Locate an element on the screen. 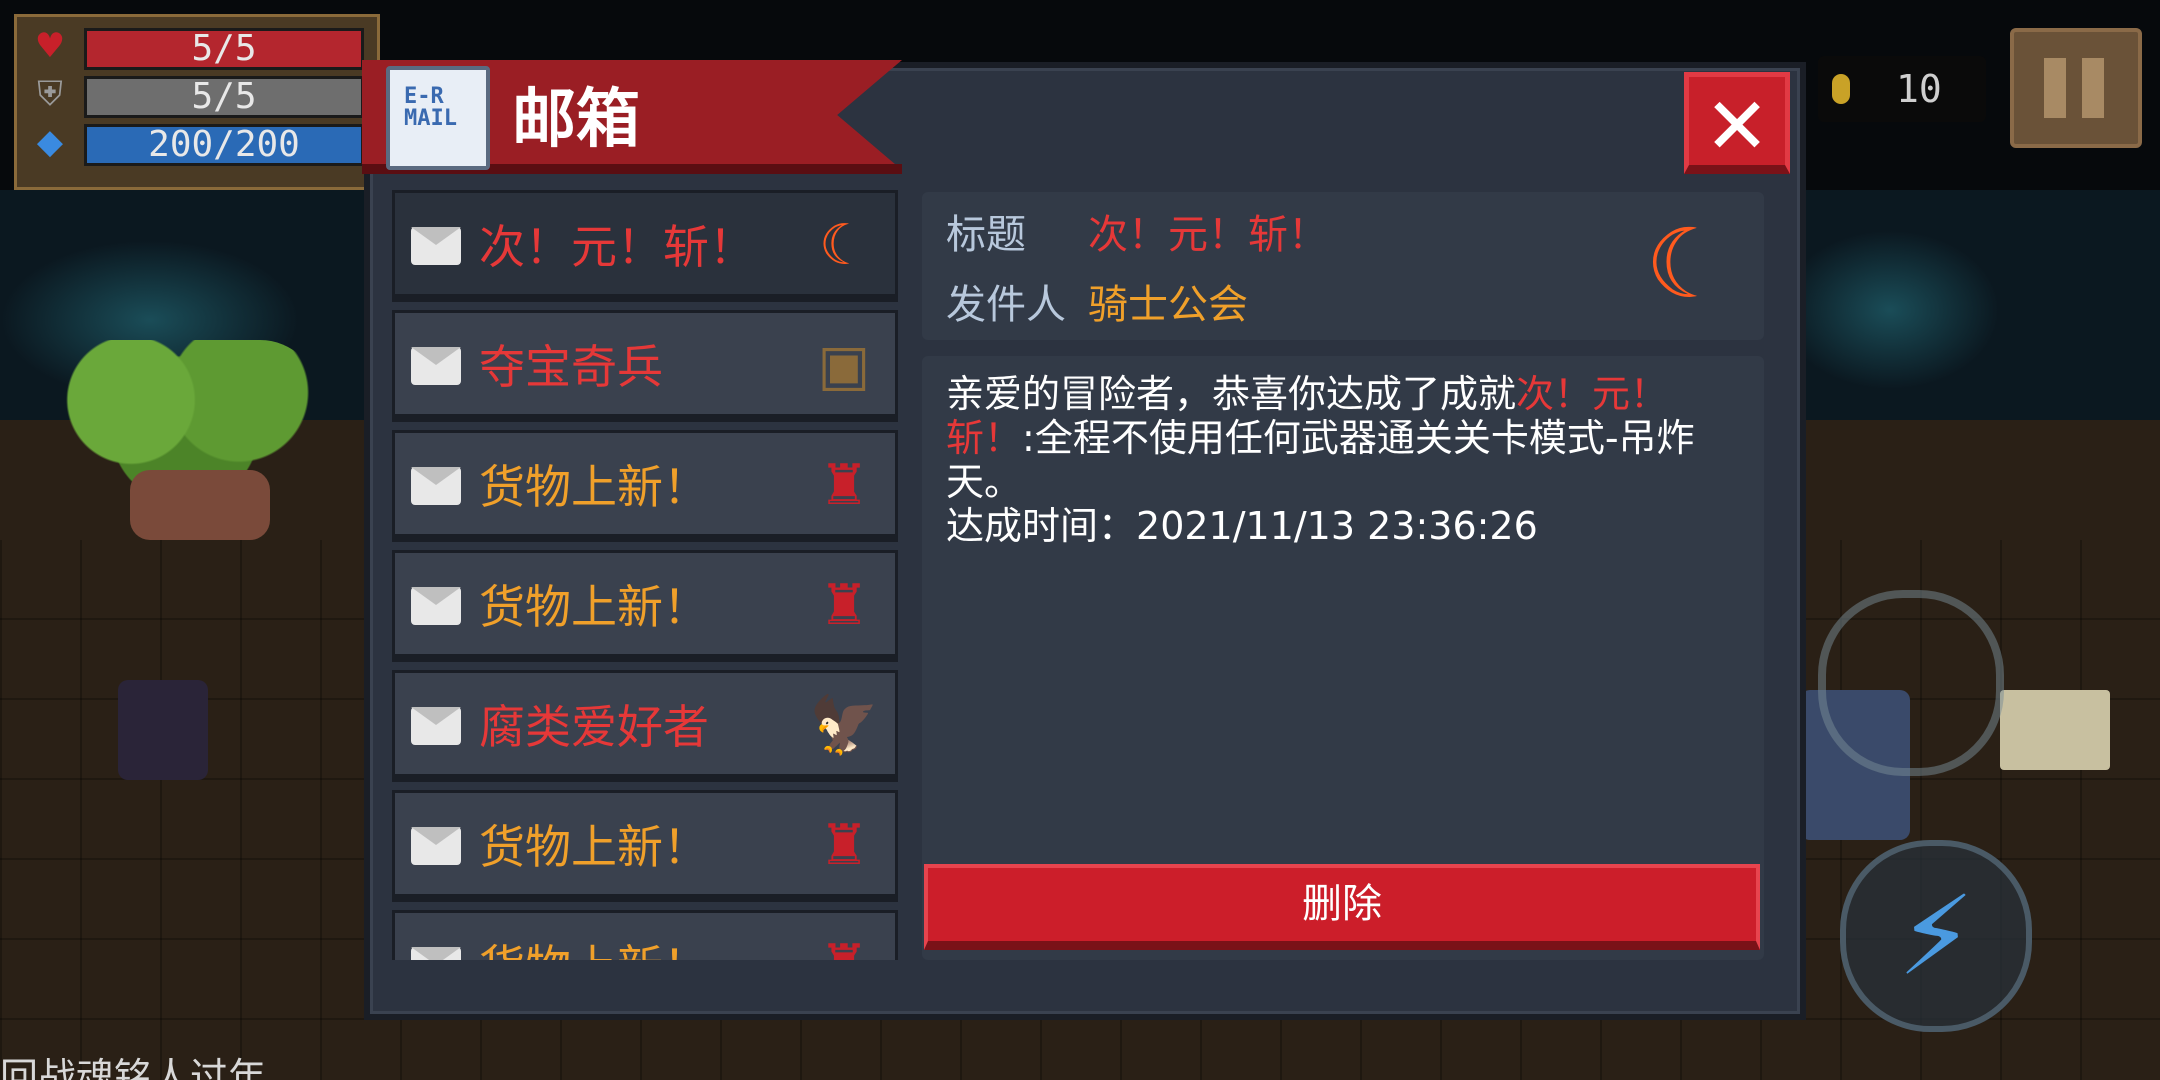 The image size is (2160, 1080). notice-board is located at coordinates (2055, 730).